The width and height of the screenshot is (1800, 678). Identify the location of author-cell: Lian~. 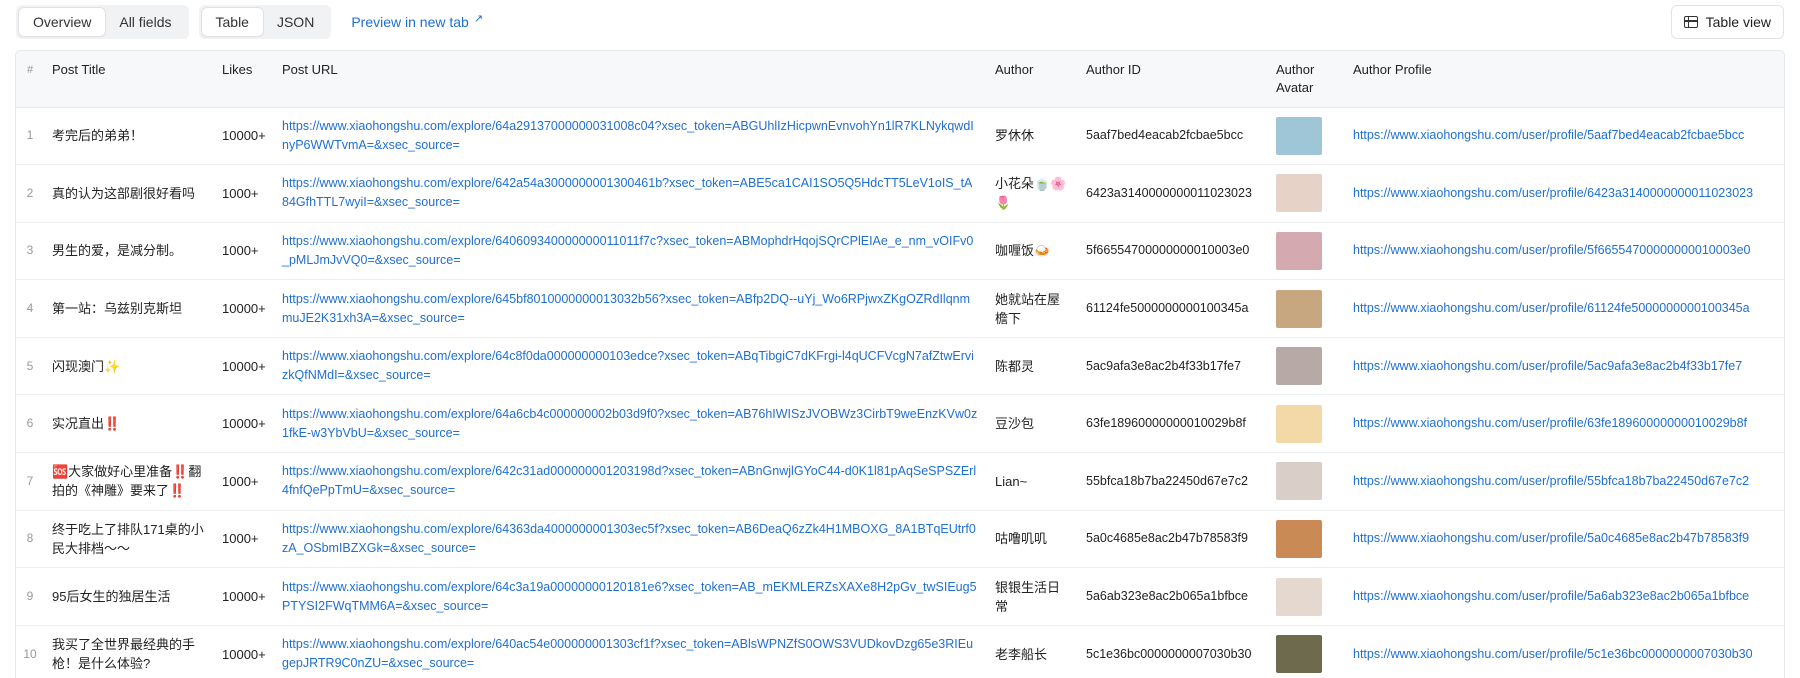
(1011, 481).